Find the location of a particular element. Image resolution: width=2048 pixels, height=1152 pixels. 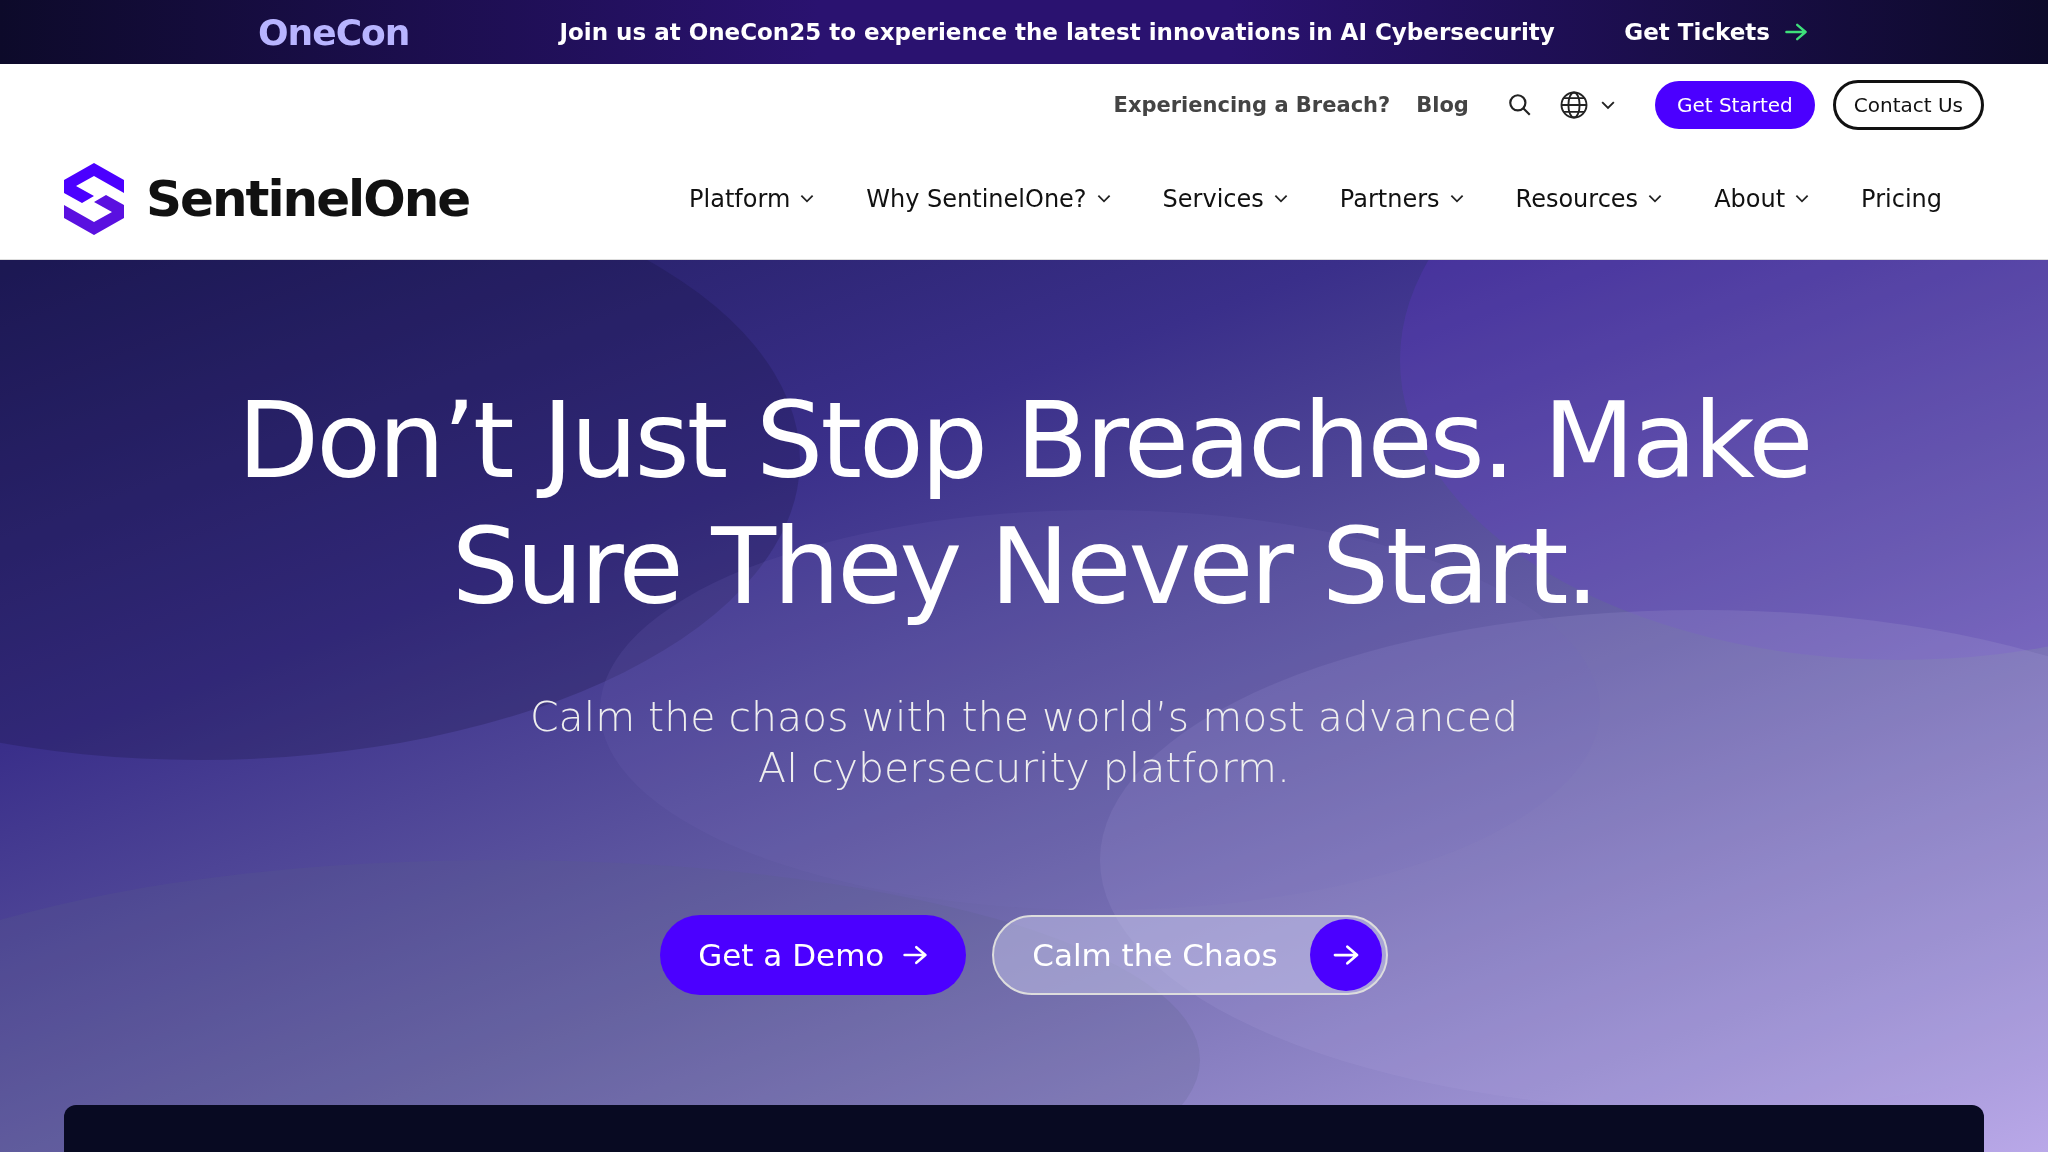

brand-name: SentinelOne is located at coordinates (308, 198).